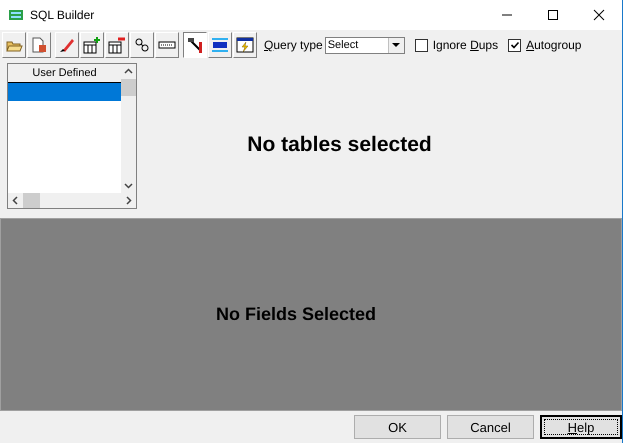 This screenshot has height=443, width=623. I want to click on table-add-icon, so click(92, 45).